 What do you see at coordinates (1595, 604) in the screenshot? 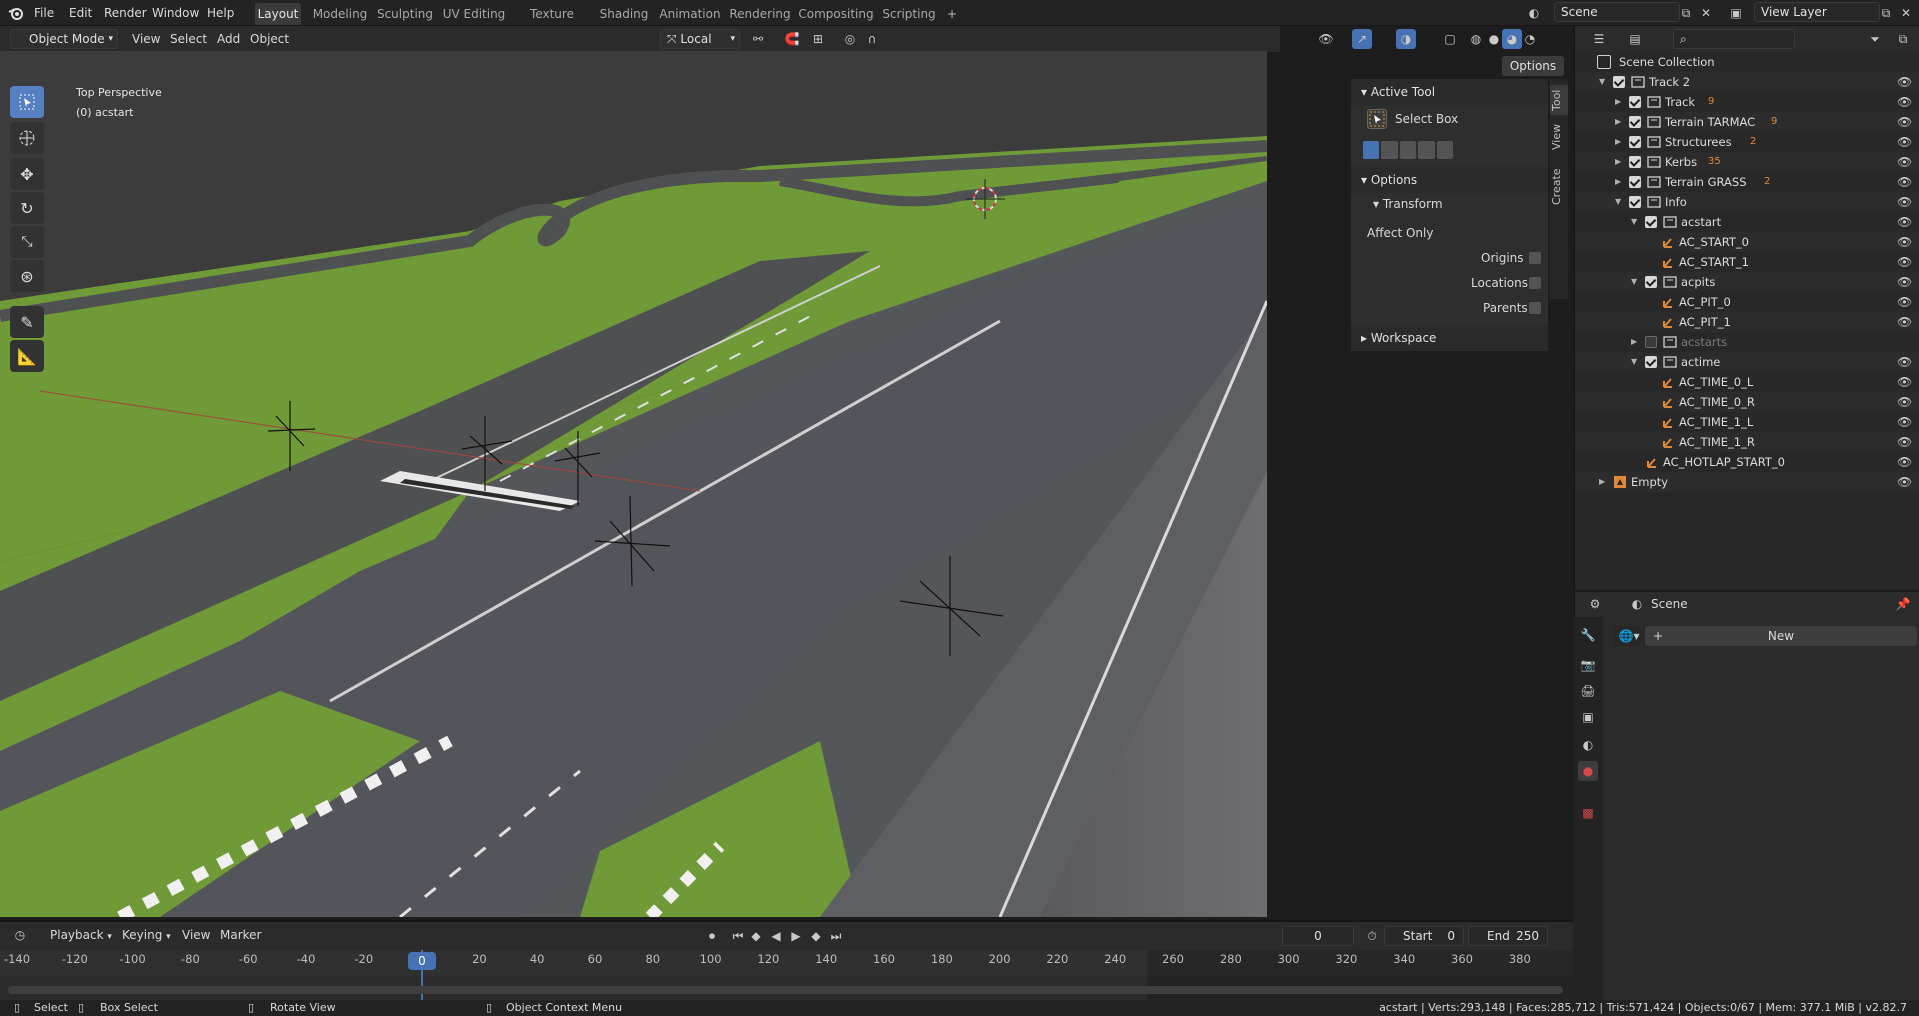
I see `editor-type-icon: ⚙` at bounding box center [1595, 604].